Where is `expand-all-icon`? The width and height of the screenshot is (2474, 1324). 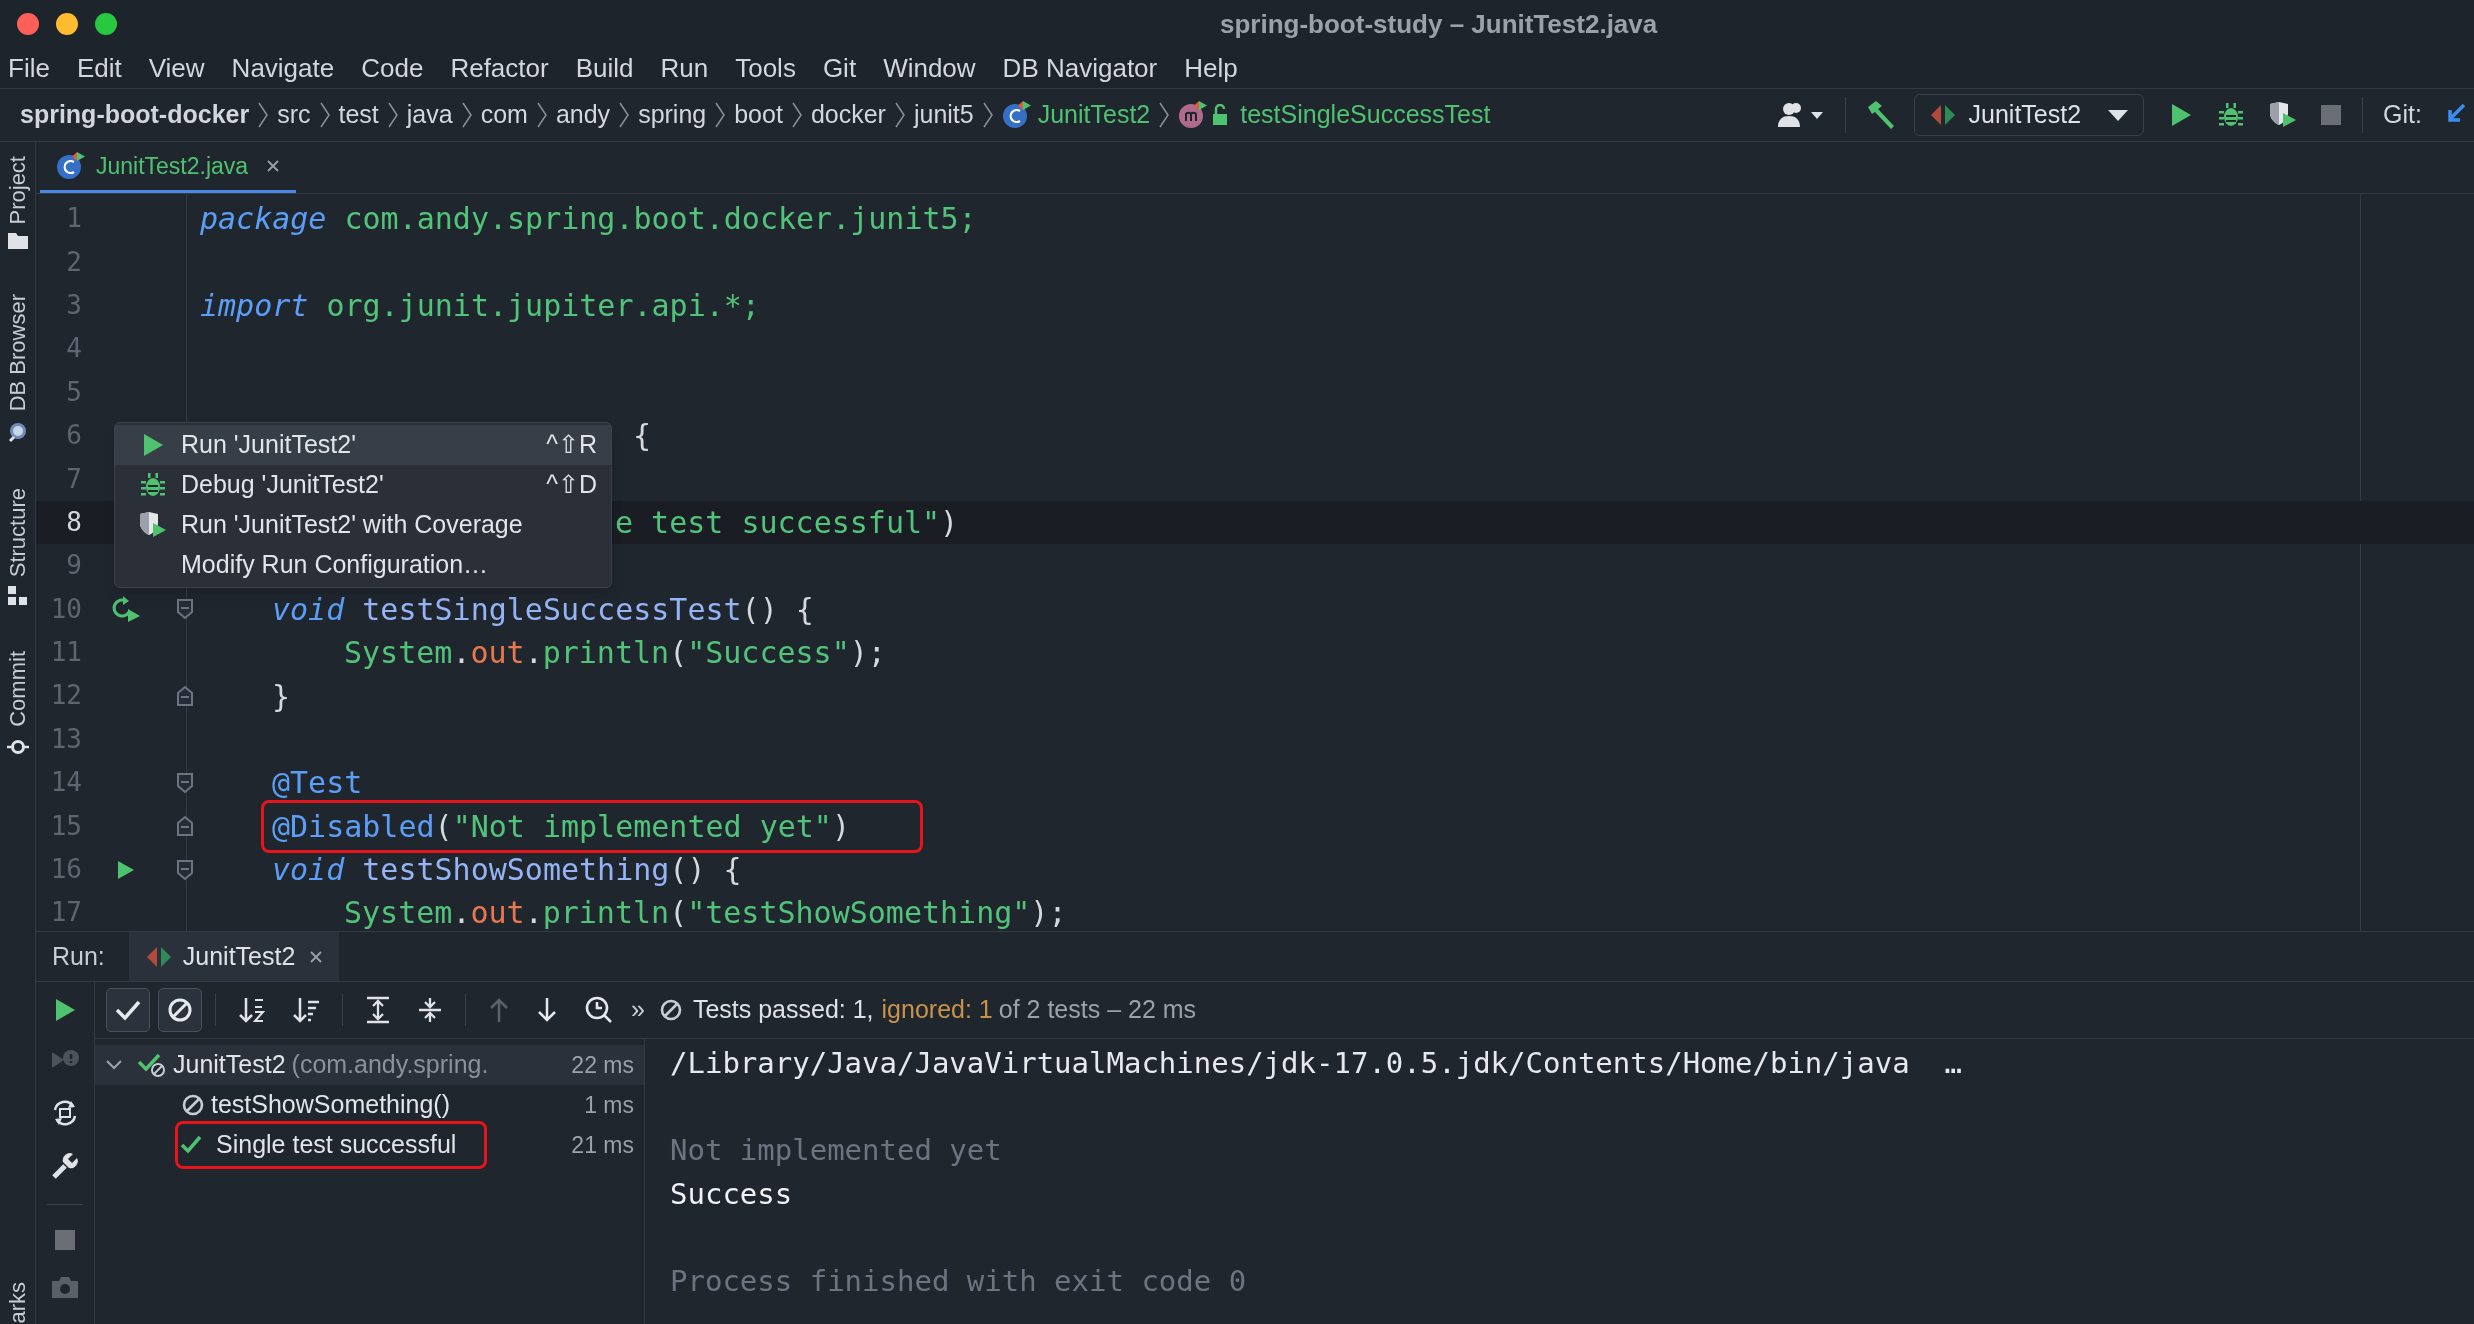
expand-all-icon is located at coordinates (378, 1010).